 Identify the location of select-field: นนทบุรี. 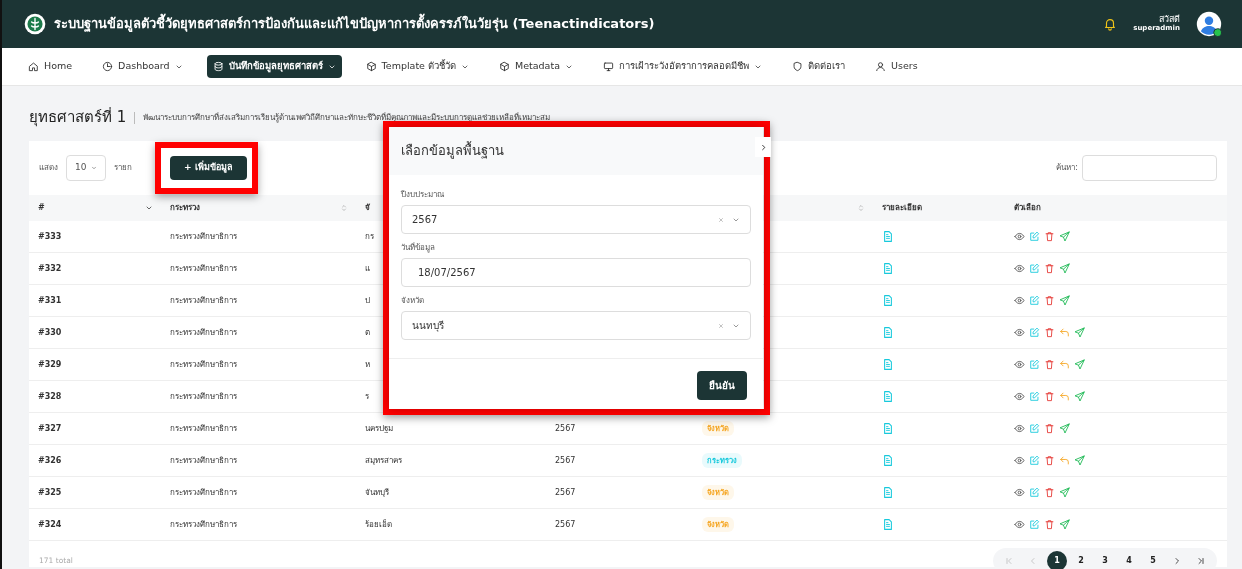
(576, 325).